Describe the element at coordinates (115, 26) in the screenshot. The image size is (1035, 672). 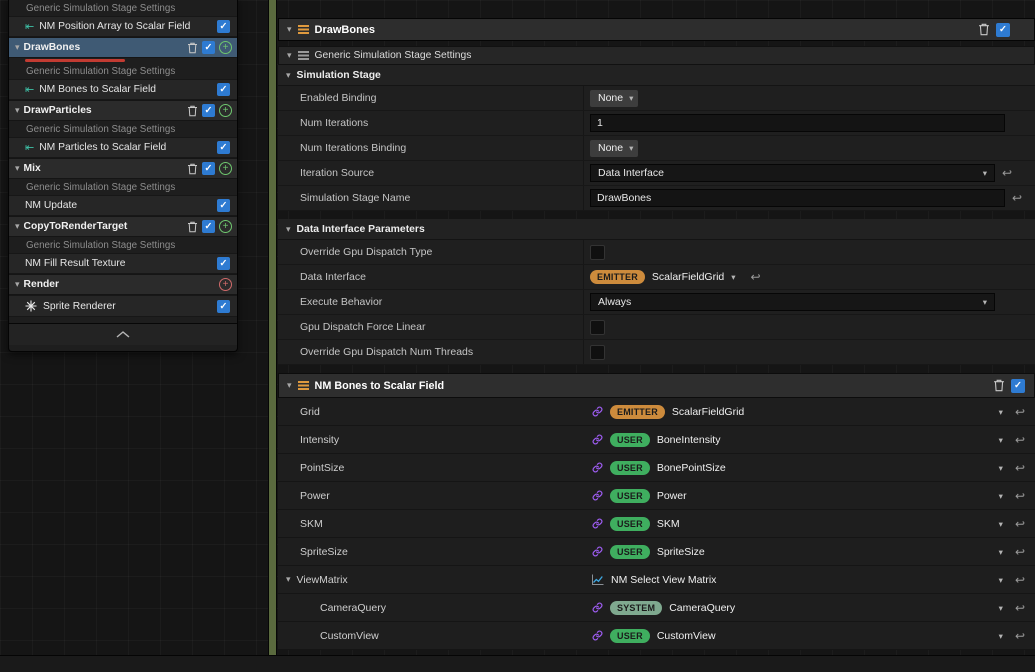
I see `module-label: NM Position Array to Scalar Field` at that location.